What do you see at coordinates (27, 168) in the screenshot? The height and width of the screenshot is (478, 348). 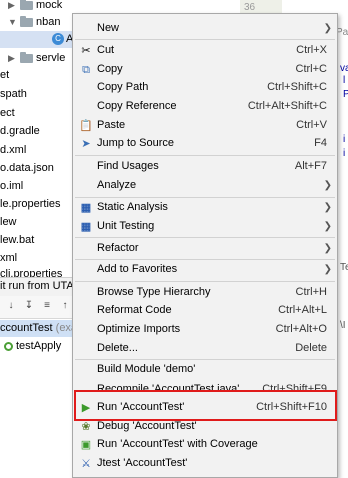 I see `file-item: o.data.json` at bounding box center [27, 168].